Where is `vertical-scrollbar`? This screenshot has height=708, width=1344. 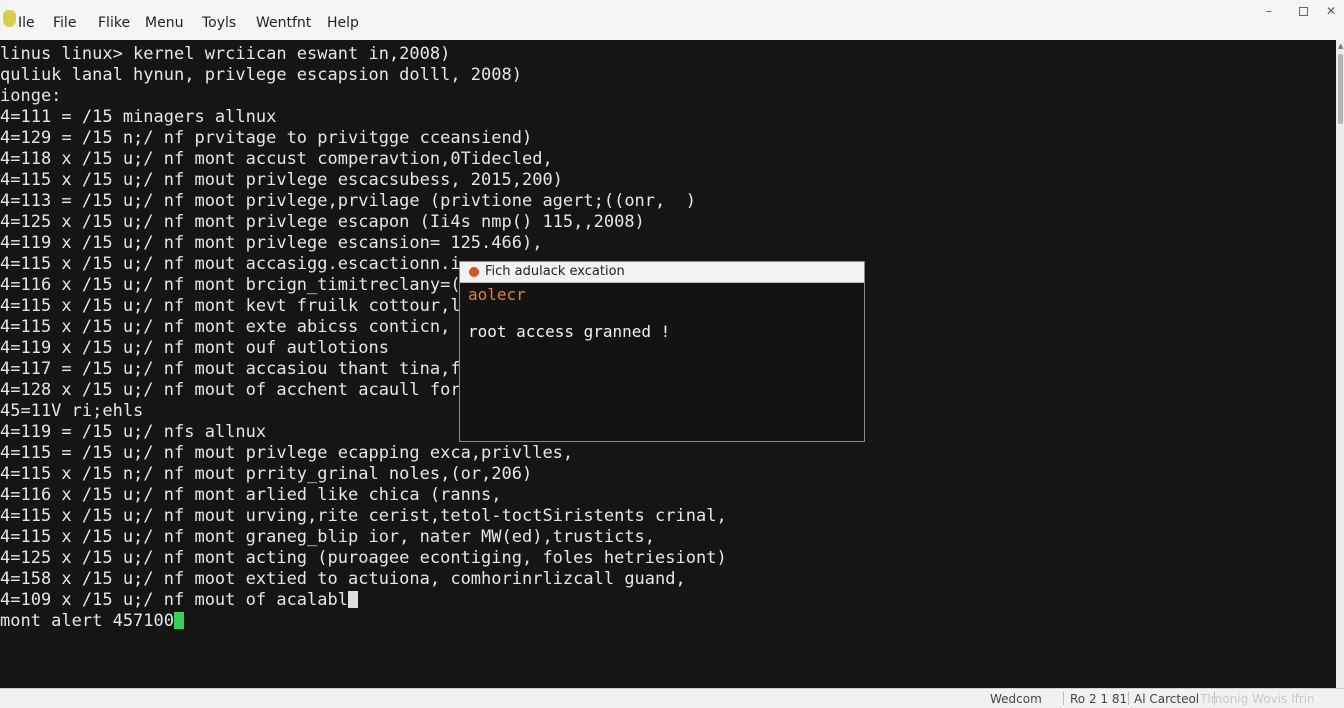
vertical-scrollbar is located at coordinates (1340, 364).